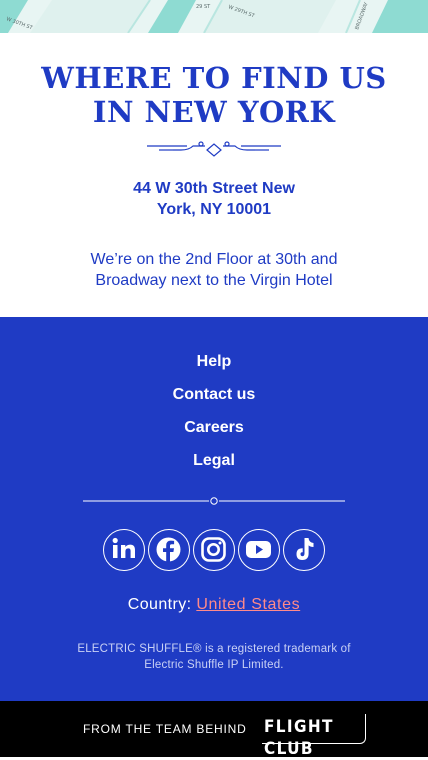 This screenshot has width=428, height=760. I want to click on map-preview: W 30TH ST 29 ST W 29TH ST BROADWAY, so click(214, 16).